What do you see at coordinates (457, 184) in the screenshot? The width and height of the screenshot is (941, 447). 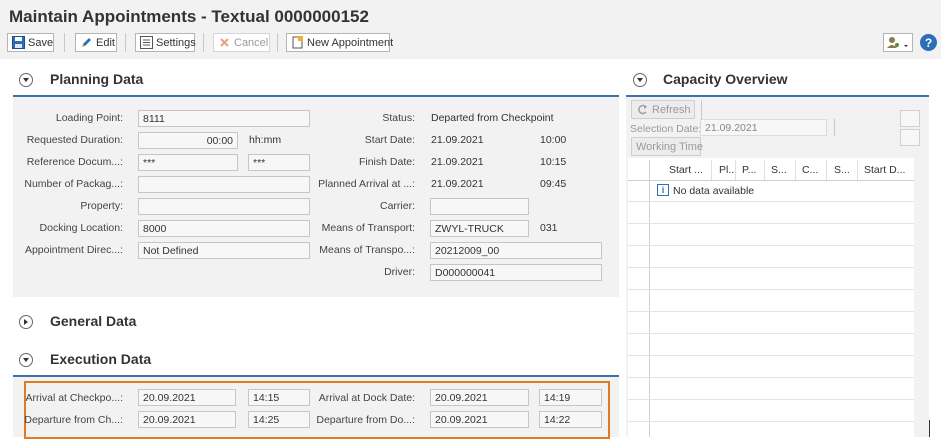 I see `planned-arrival-date-value: 21.09.2021` at bounding box center [457, 184].